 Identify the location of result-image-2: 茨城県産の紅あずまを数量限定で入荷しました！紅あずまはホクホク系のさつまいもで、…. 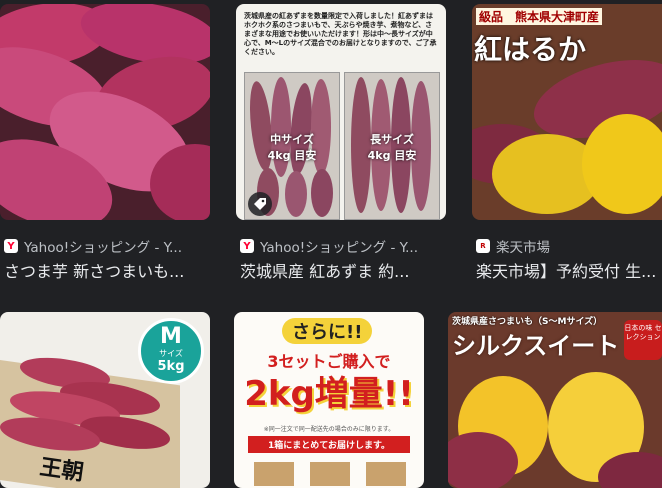
(341, 112).